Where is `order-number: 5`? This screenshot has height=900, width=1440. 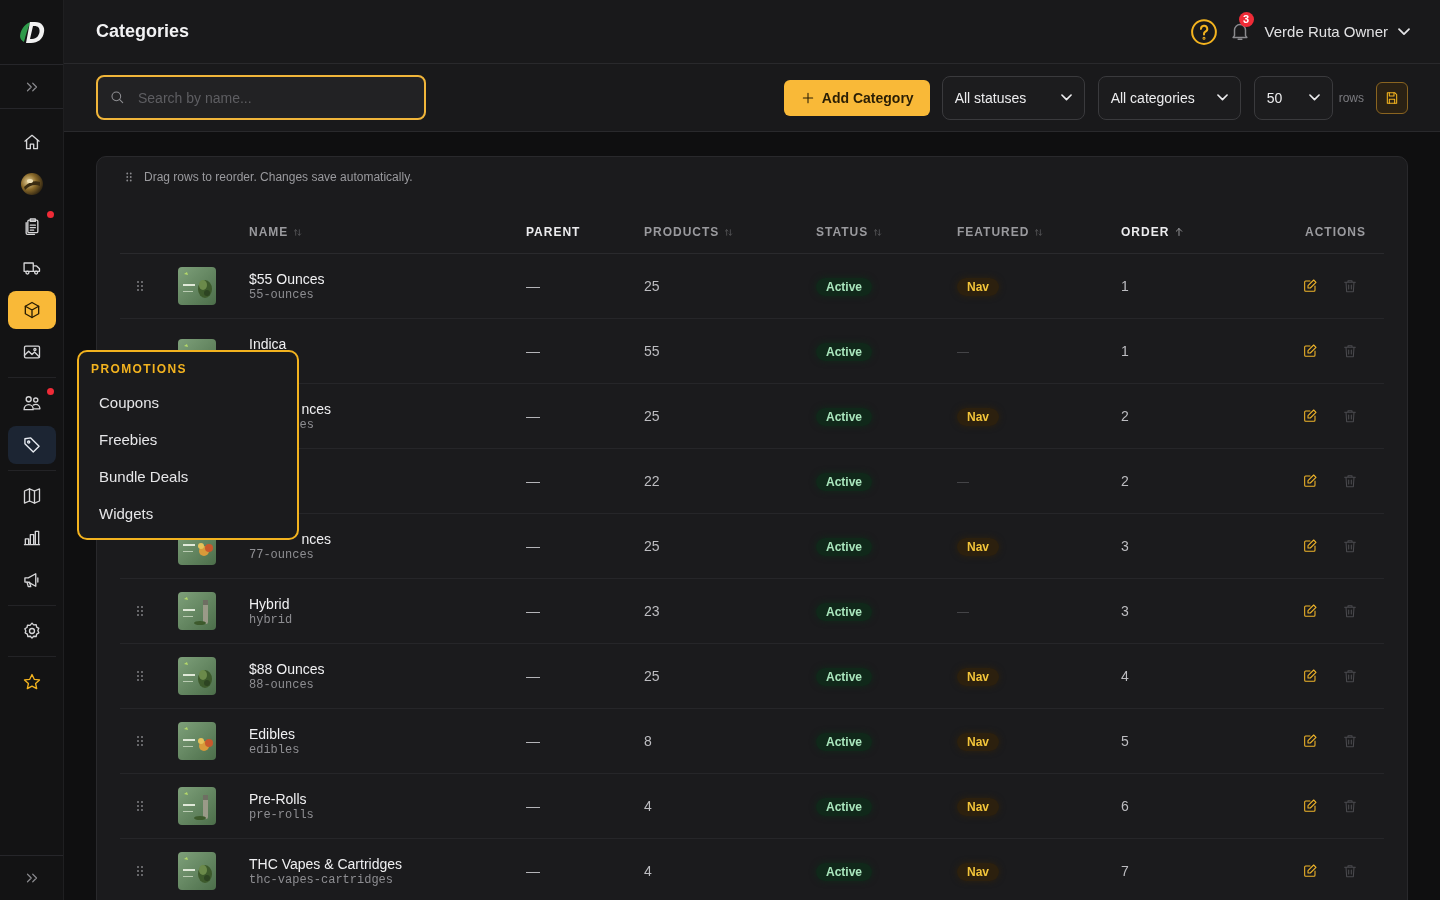 order-number: 5 is located at coordinates (1125, 741).